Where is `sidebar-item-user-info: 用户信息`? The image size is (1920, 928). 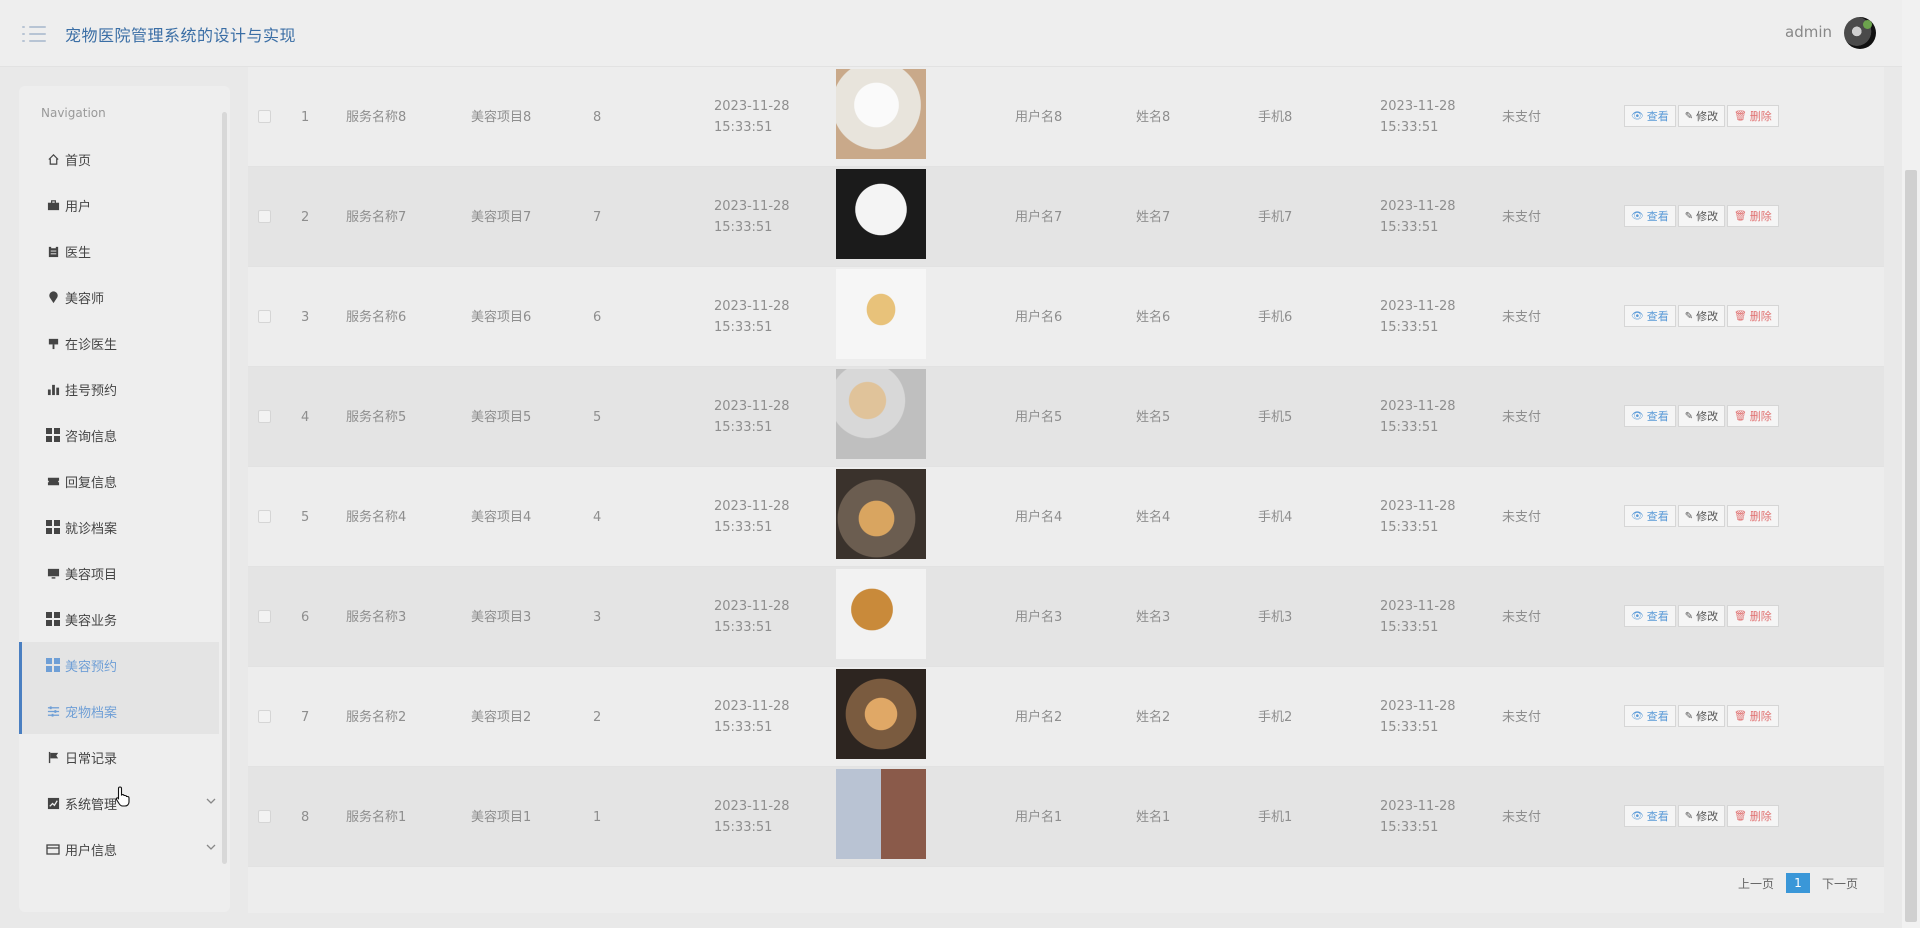 sidebar-item-user-info: 用户信息 is located at coordinates (119, 849).